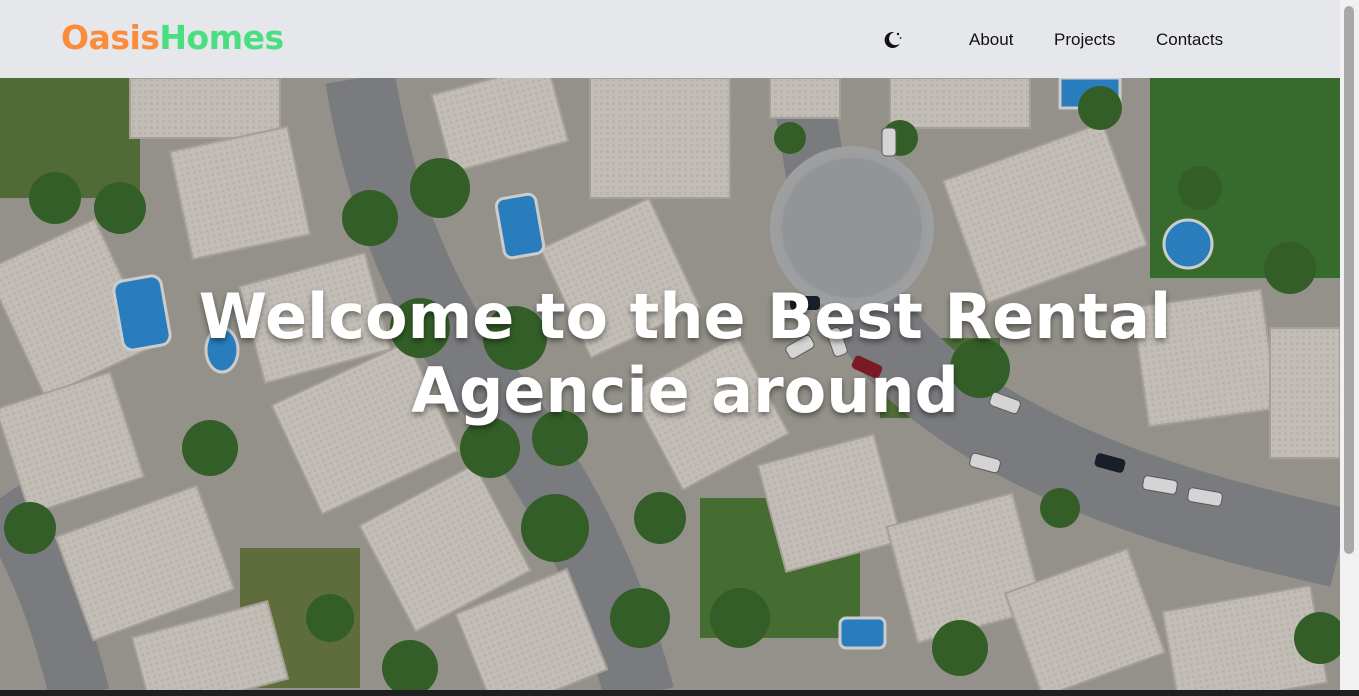  I want to click on nav-link-projects: Projects, so click(1084, 40).